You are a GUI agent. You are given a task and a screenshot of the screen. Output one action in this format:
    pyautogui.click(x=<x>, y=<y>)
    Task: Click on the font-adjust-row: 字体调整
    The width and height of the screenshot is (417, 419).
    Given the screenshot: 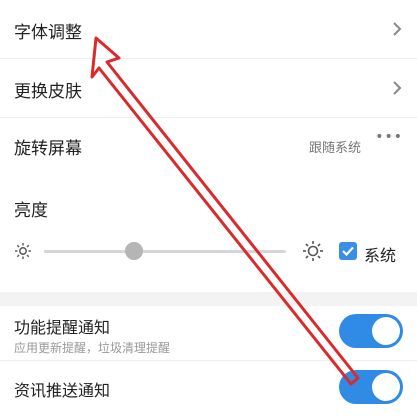 What is the action you would take?
    pyautogui.click(x=208, y=29)
    